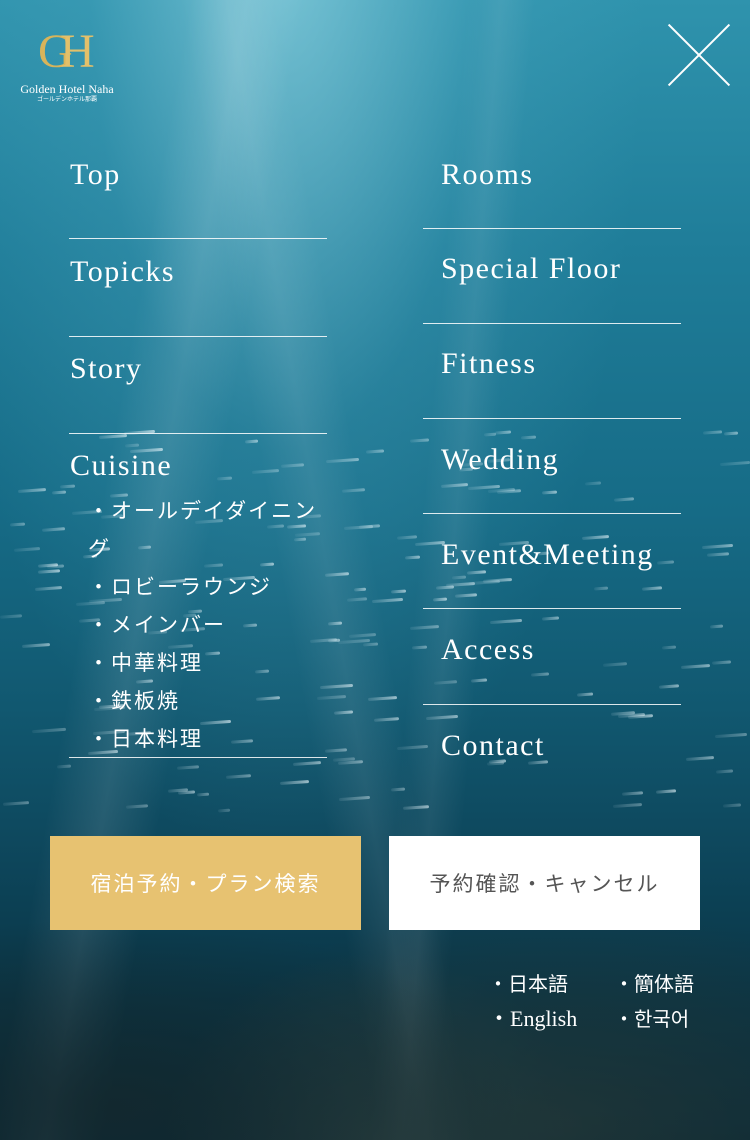 Image resolution: width=750 pixels, height=1140 pixels. I want to click on hotel-logo: G H Golden Hotel Naha ゴールデンホテル那覇, so click(67, 65).